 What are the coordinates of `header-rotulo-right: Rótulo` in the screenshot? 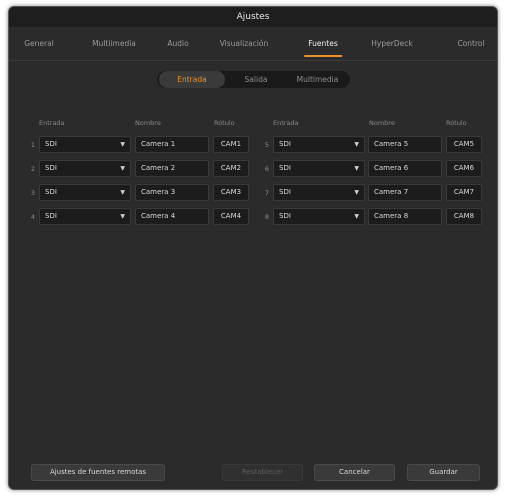 It's located at (456, 123).